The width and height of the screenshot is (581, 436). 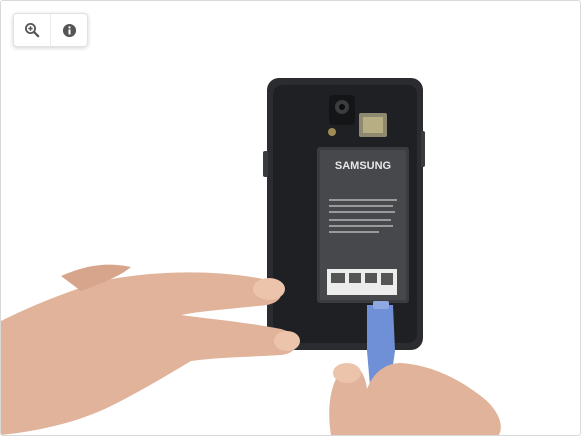 I want to click on info-button: info-icon, so click(x=68, y=30).